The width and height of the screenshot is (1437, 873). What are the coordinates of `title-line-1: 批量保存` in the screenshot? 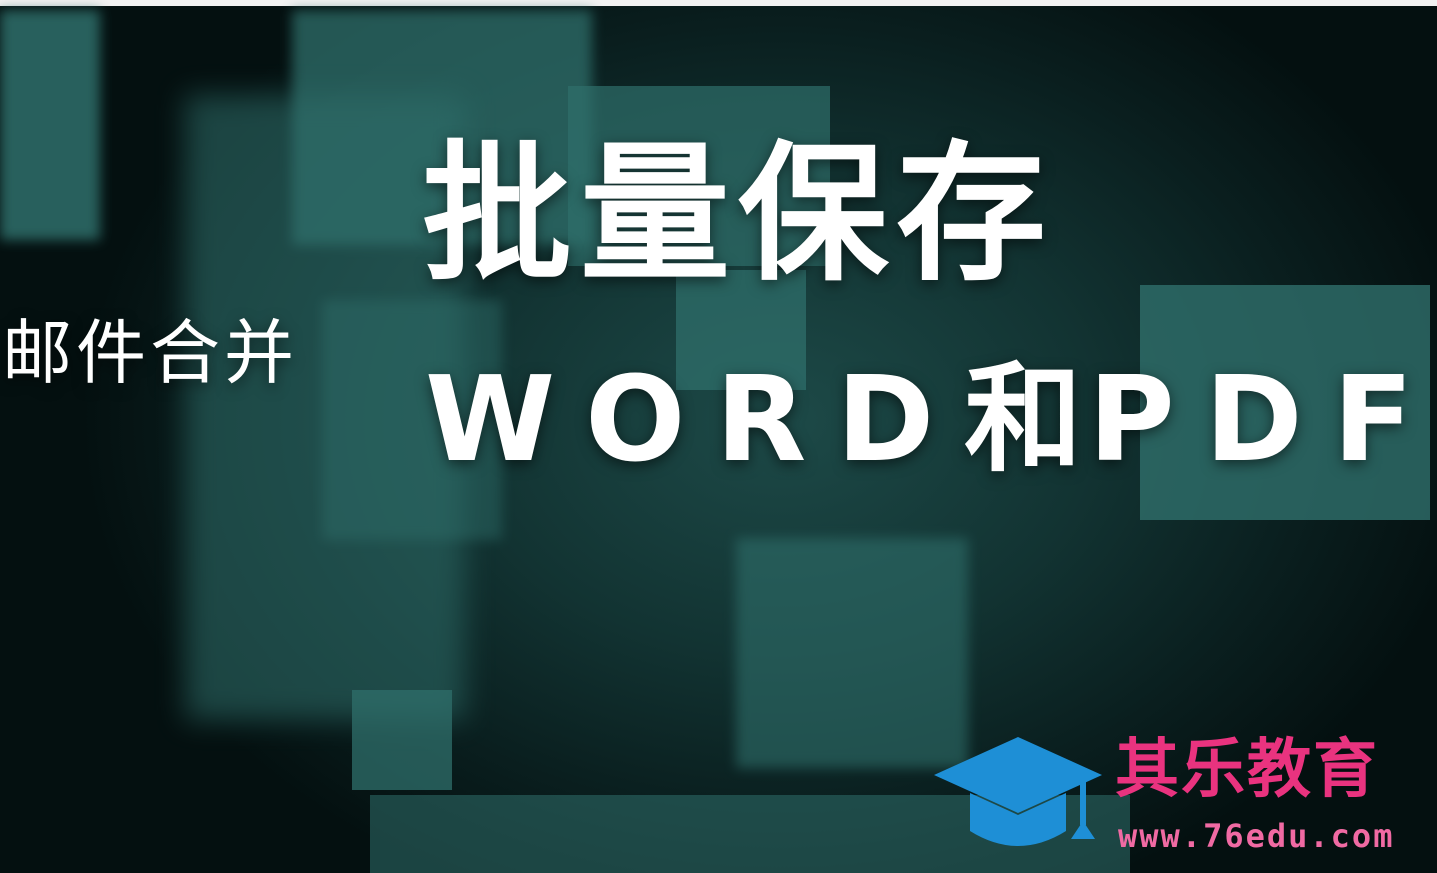 It's located at (738, 215).